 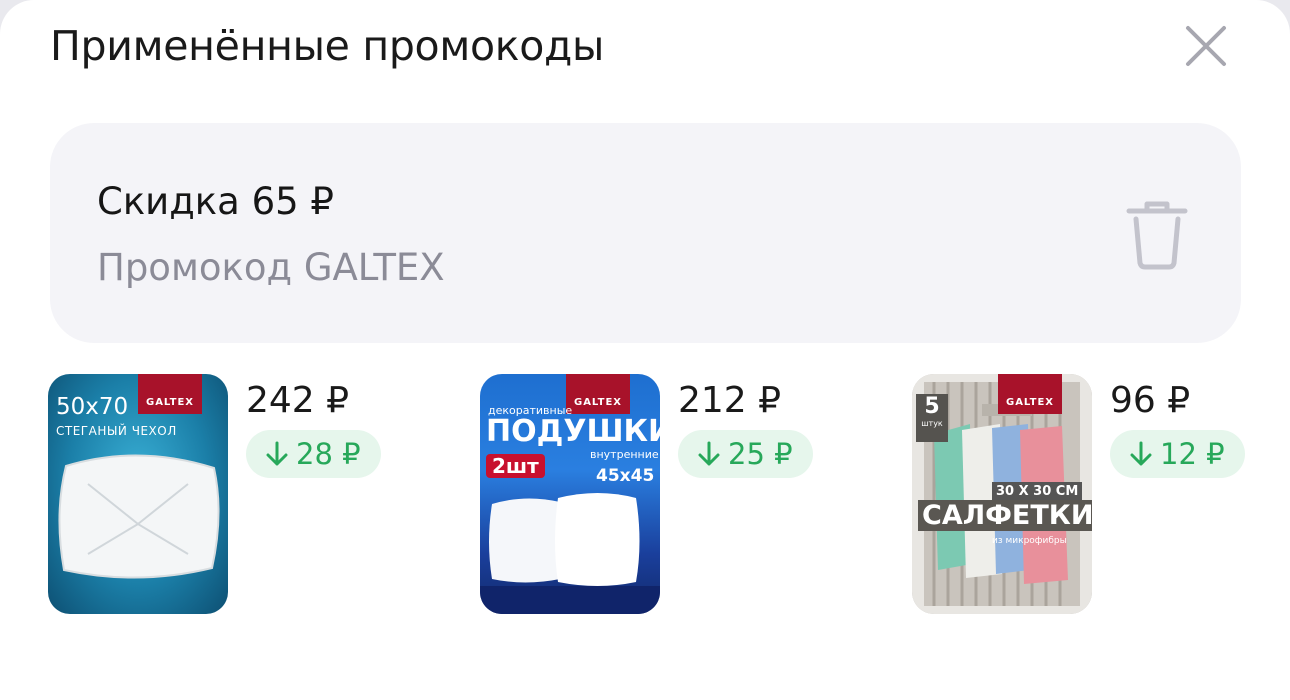 I want to click on brand-logo: GALTEX, so click(x=1030, y=394).